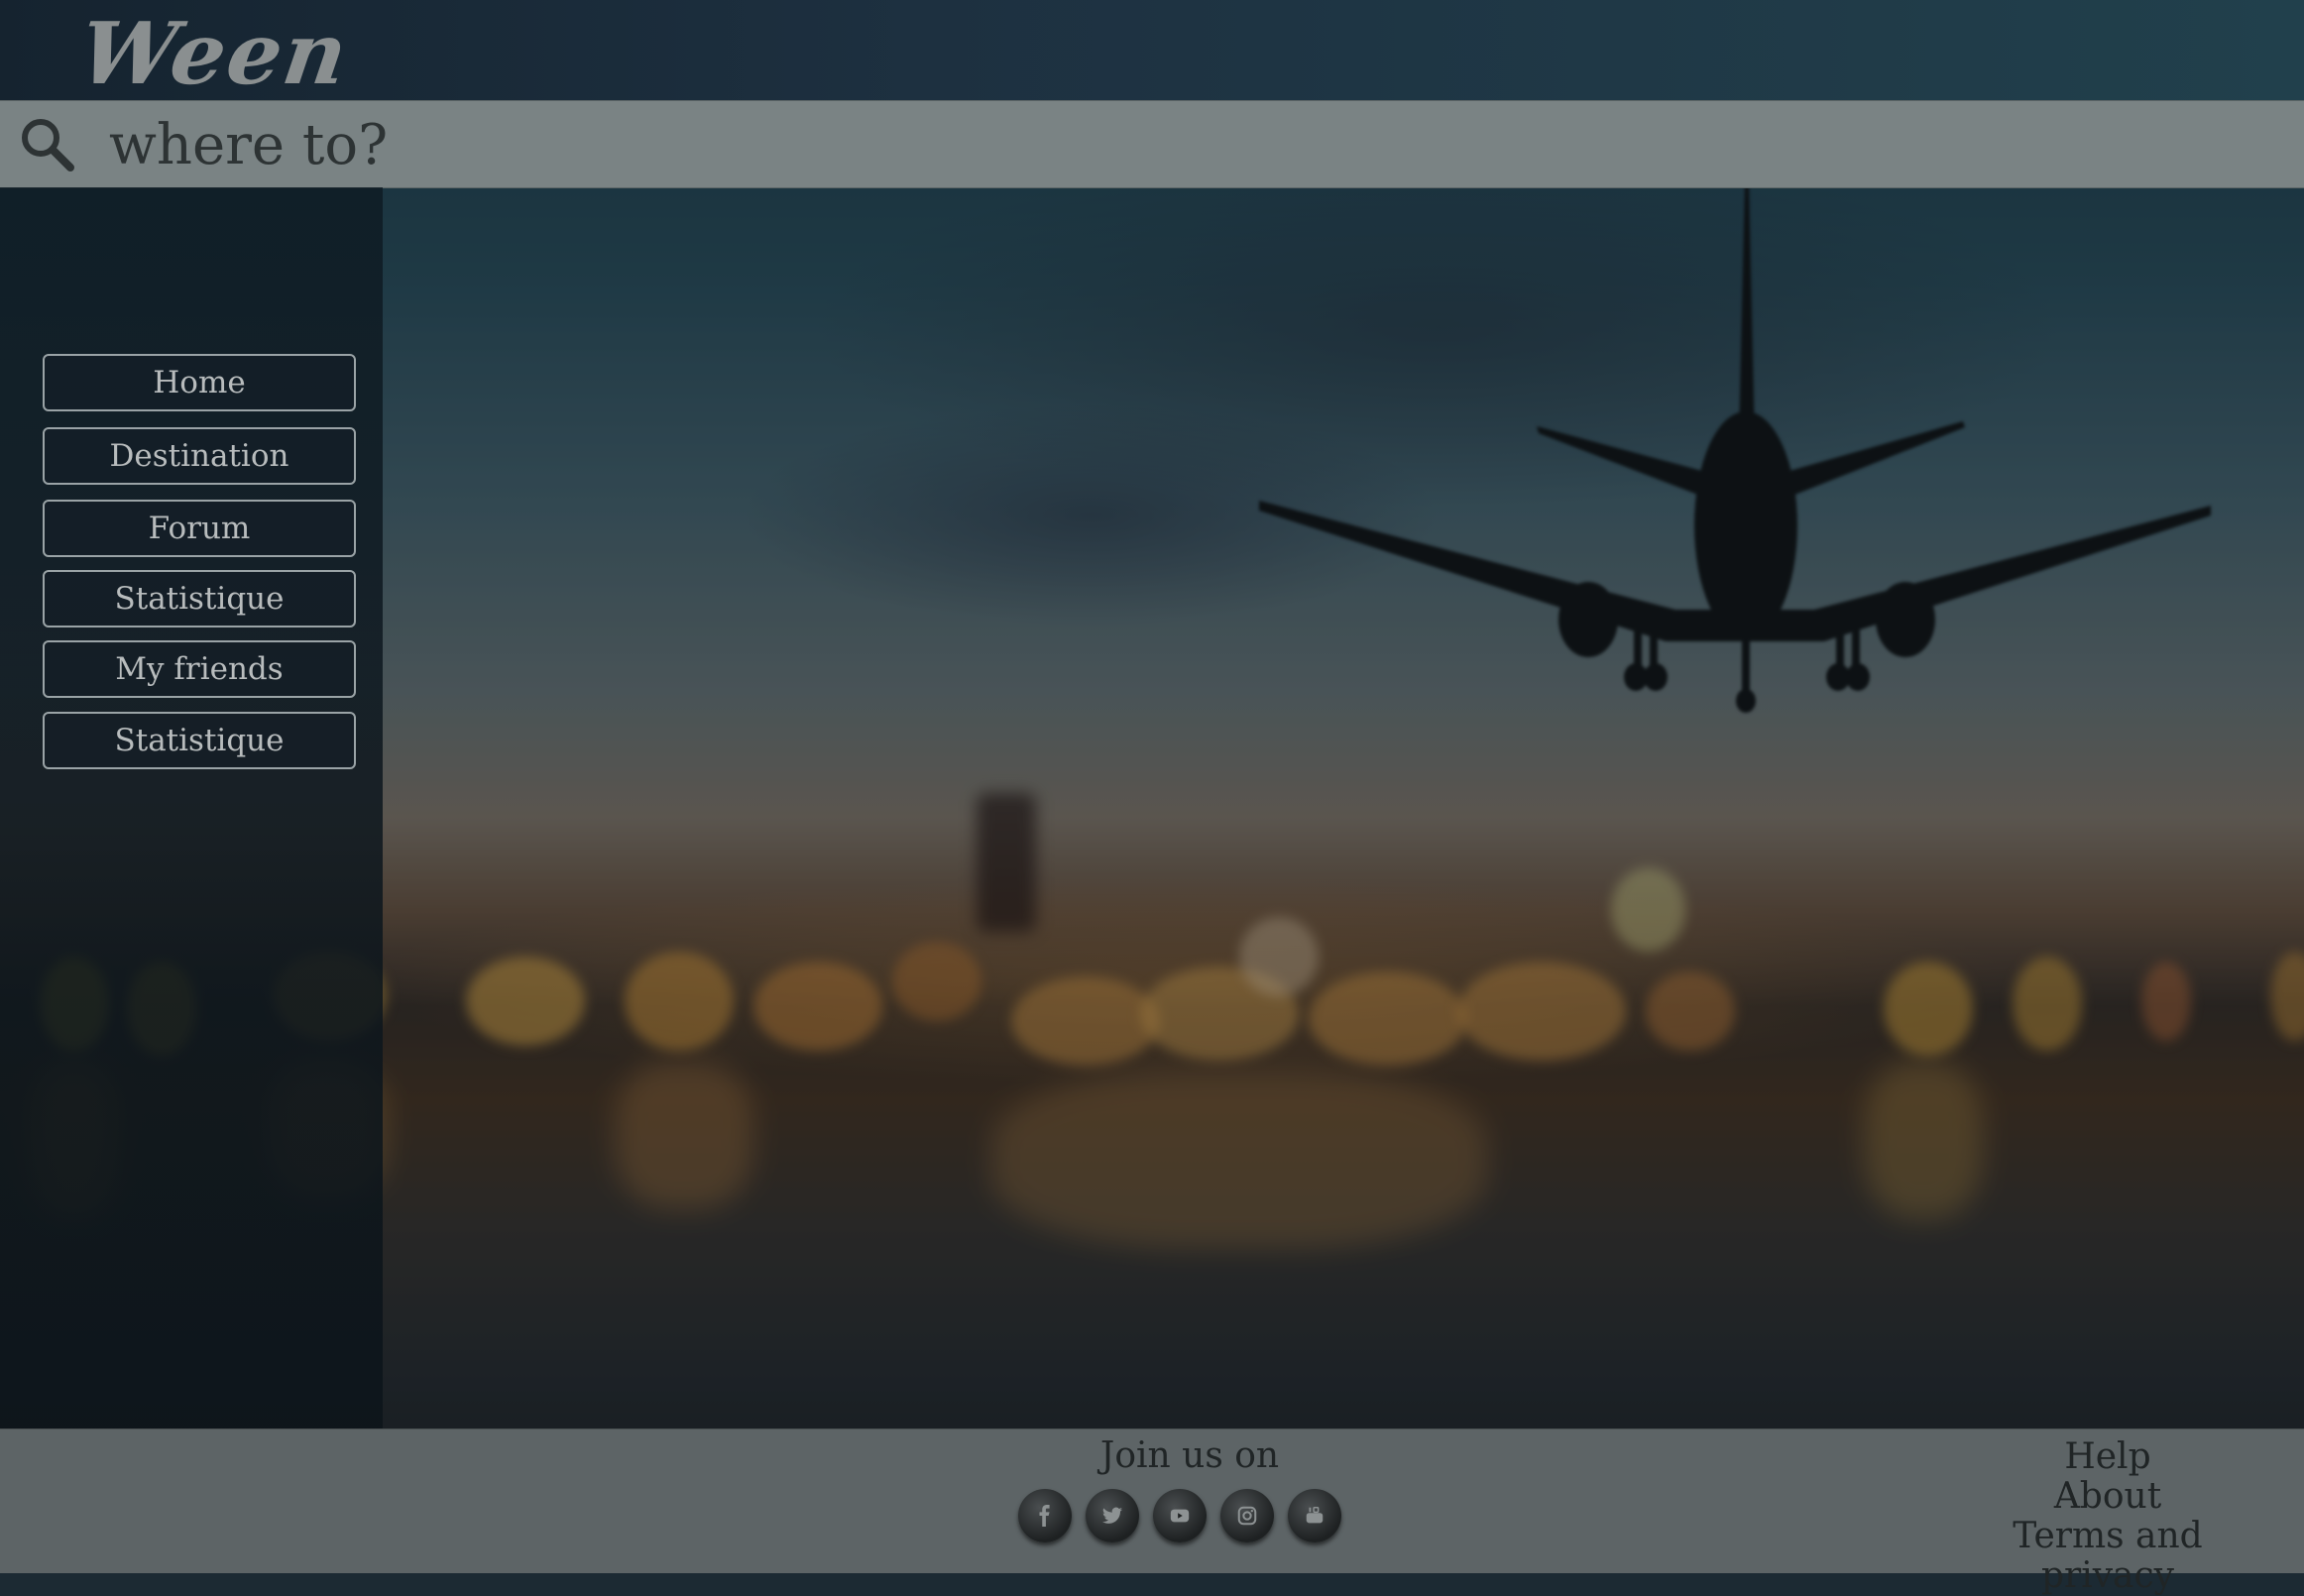 Image resolution: width=2304 pixels, height=1596 pixels. What do you see at coordinates (199, 598) in the screenshot?
I see `sidebar-item-statistique: Statistique` at bounding box center [199, 598].